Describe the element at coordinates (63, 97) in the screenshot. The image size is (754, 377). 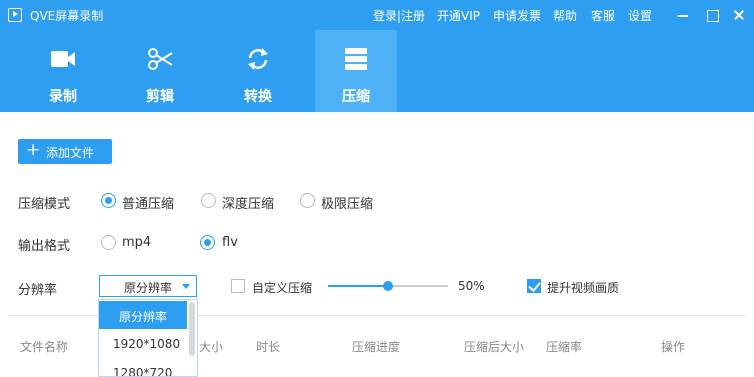
I see `tool-record-label: 录制` at that location.